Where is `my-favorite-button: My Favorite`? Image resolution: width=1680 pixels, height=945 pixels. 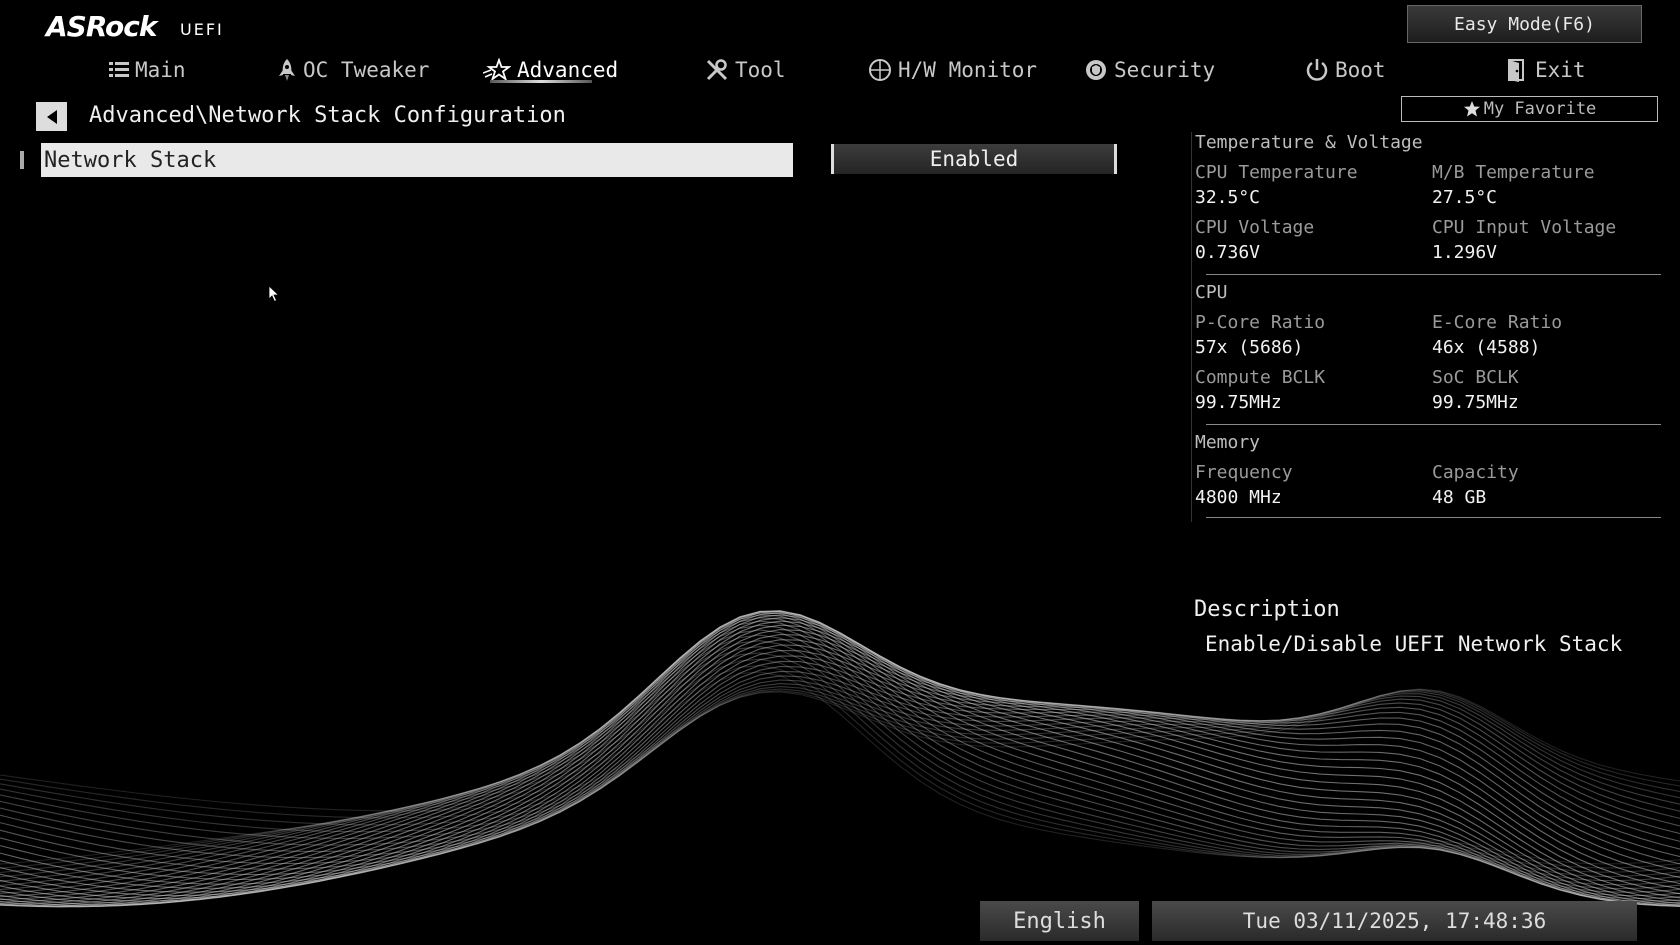 my-favorite-button: My Favorite is located at coordinates (1529, 109).